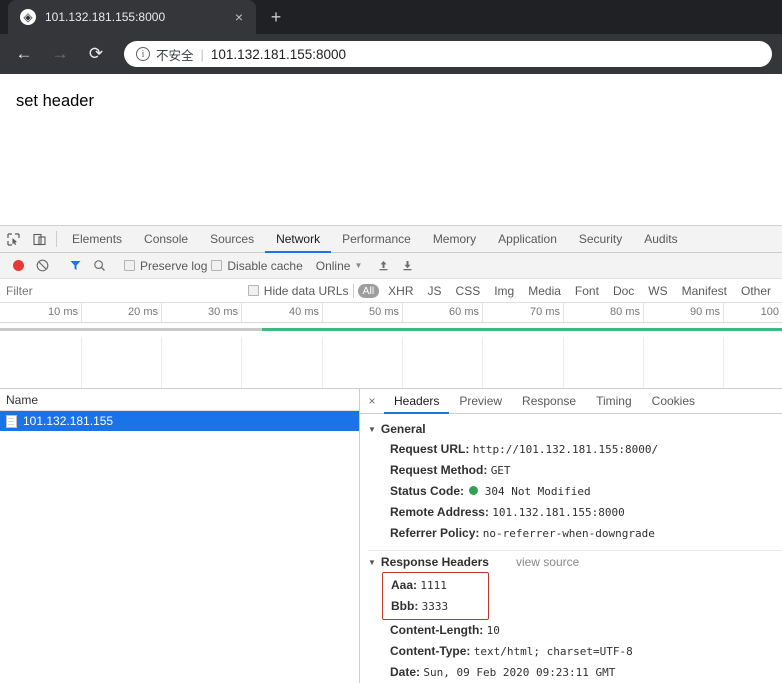 The image size is (782, 683). What do you see at coordinates (39, 239) in the screenshot?
I see `device-toolbar-icon` at bounding box center [39, 239].